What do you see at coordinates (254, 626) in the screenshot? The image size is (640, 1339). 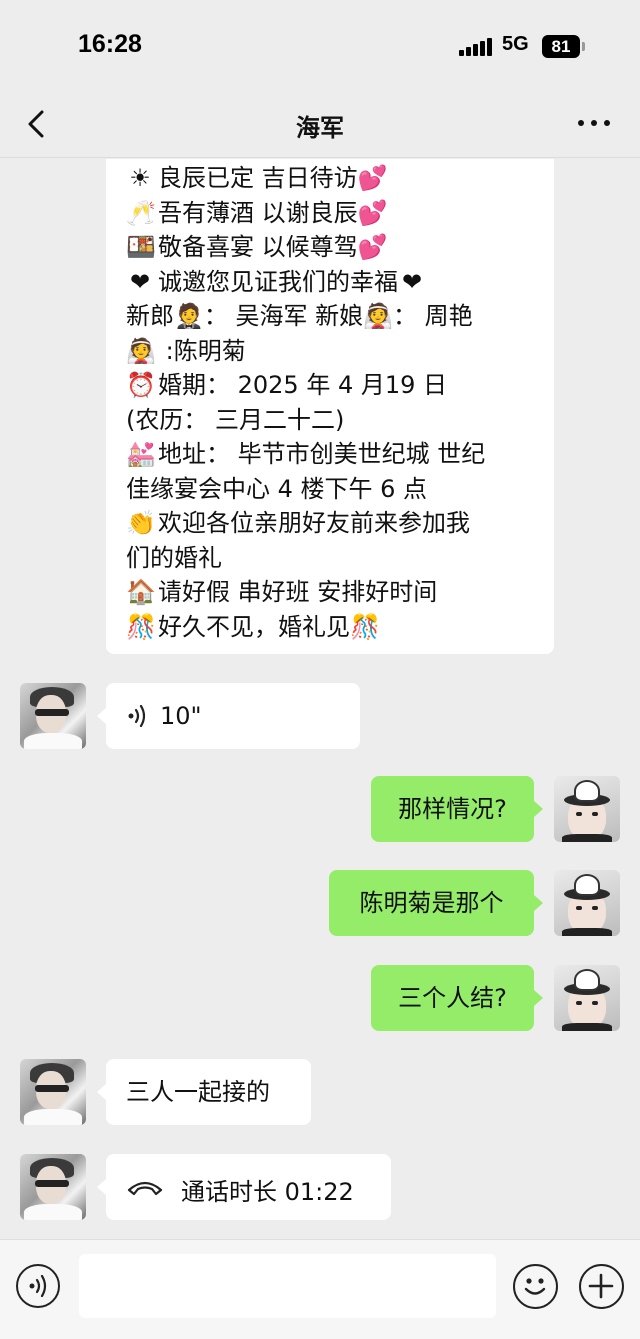 I see `line-text: 好久不见，婚礼见` at bounding box center [254, 626].